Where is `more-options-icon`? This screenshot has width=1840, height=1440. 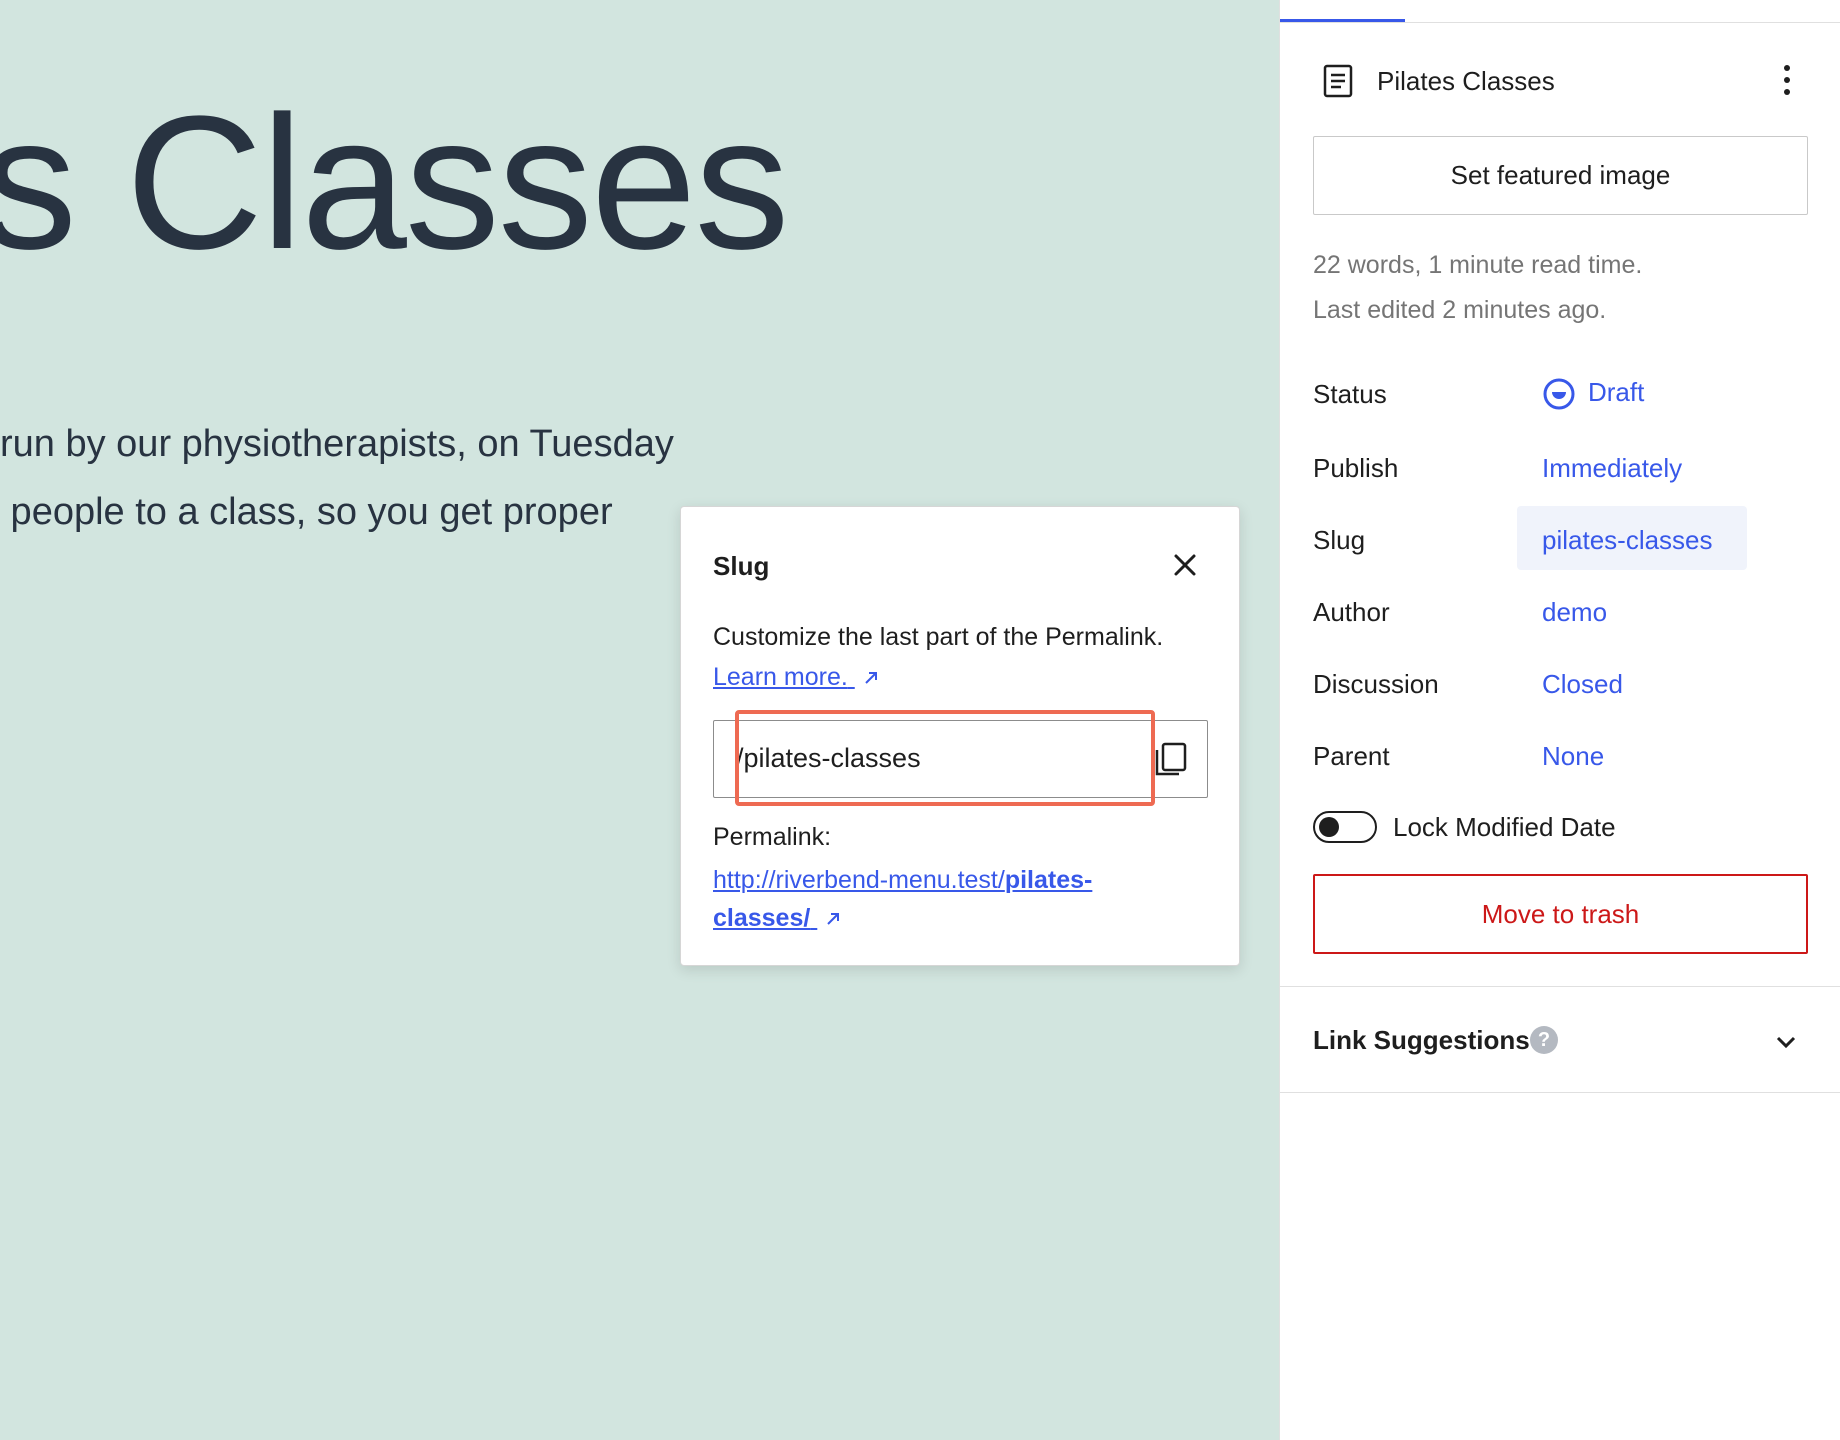 more-options-icon is located at coordinates (1787, 80).